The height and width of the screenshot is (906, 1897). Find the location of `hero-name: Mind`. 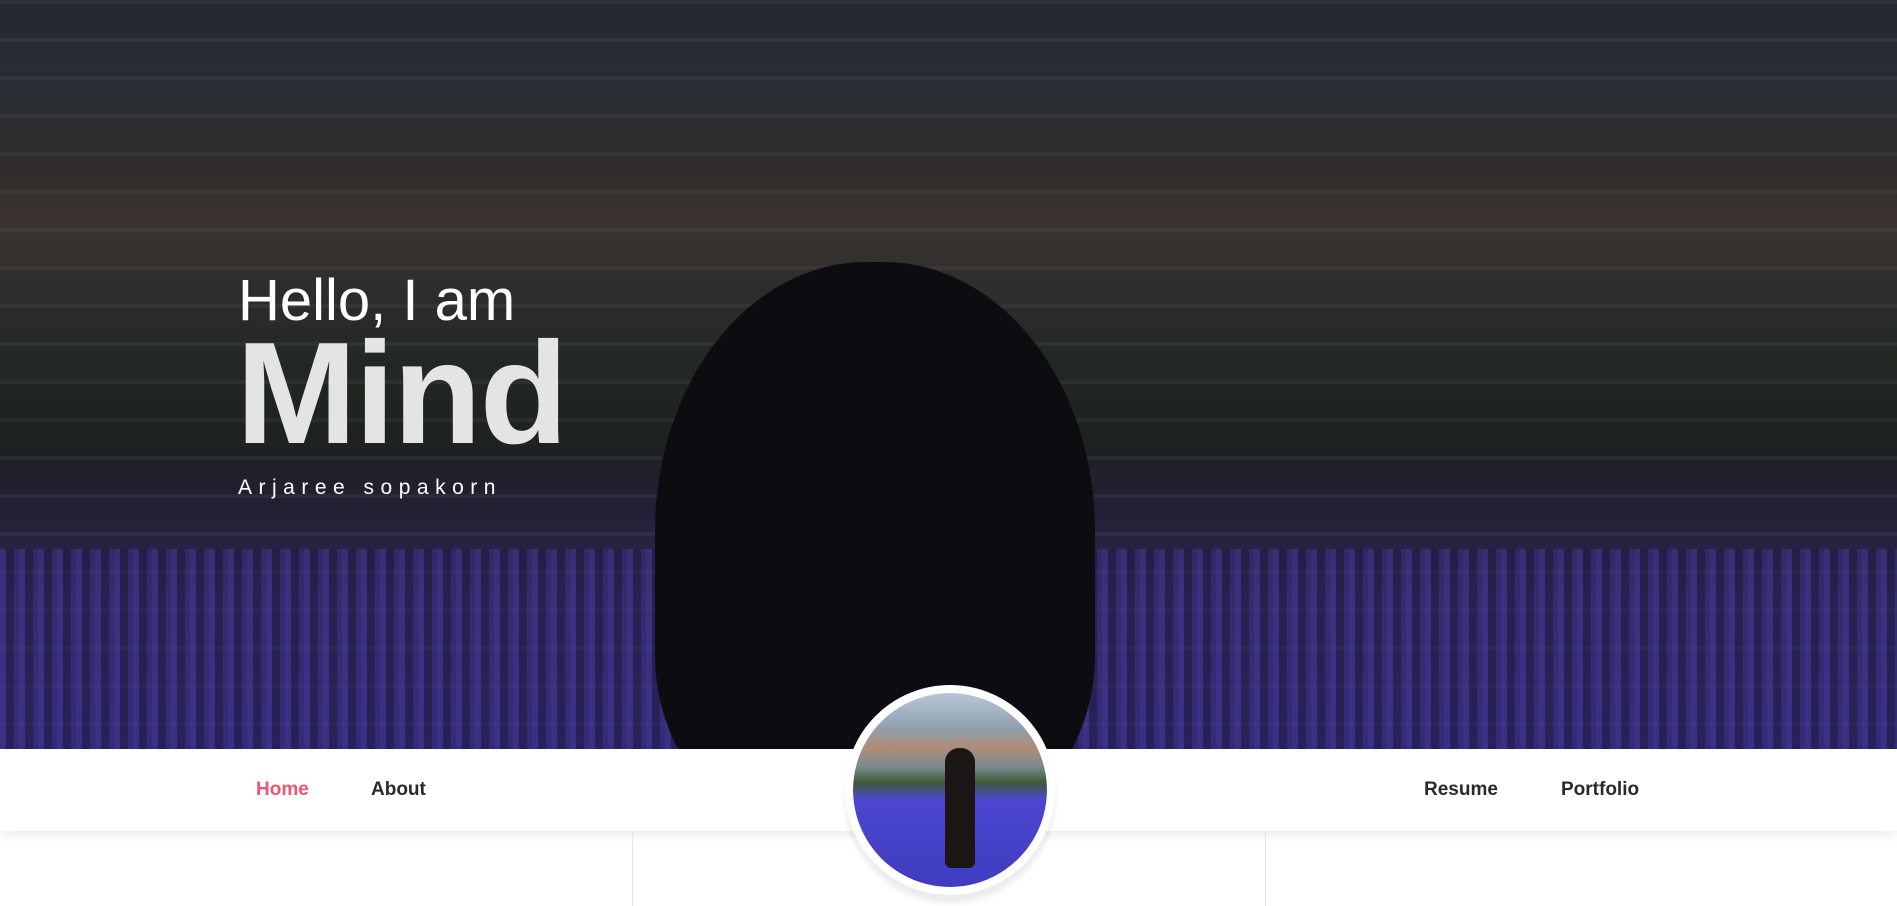

hero-name: Mind is located at coordinates (402, 393).